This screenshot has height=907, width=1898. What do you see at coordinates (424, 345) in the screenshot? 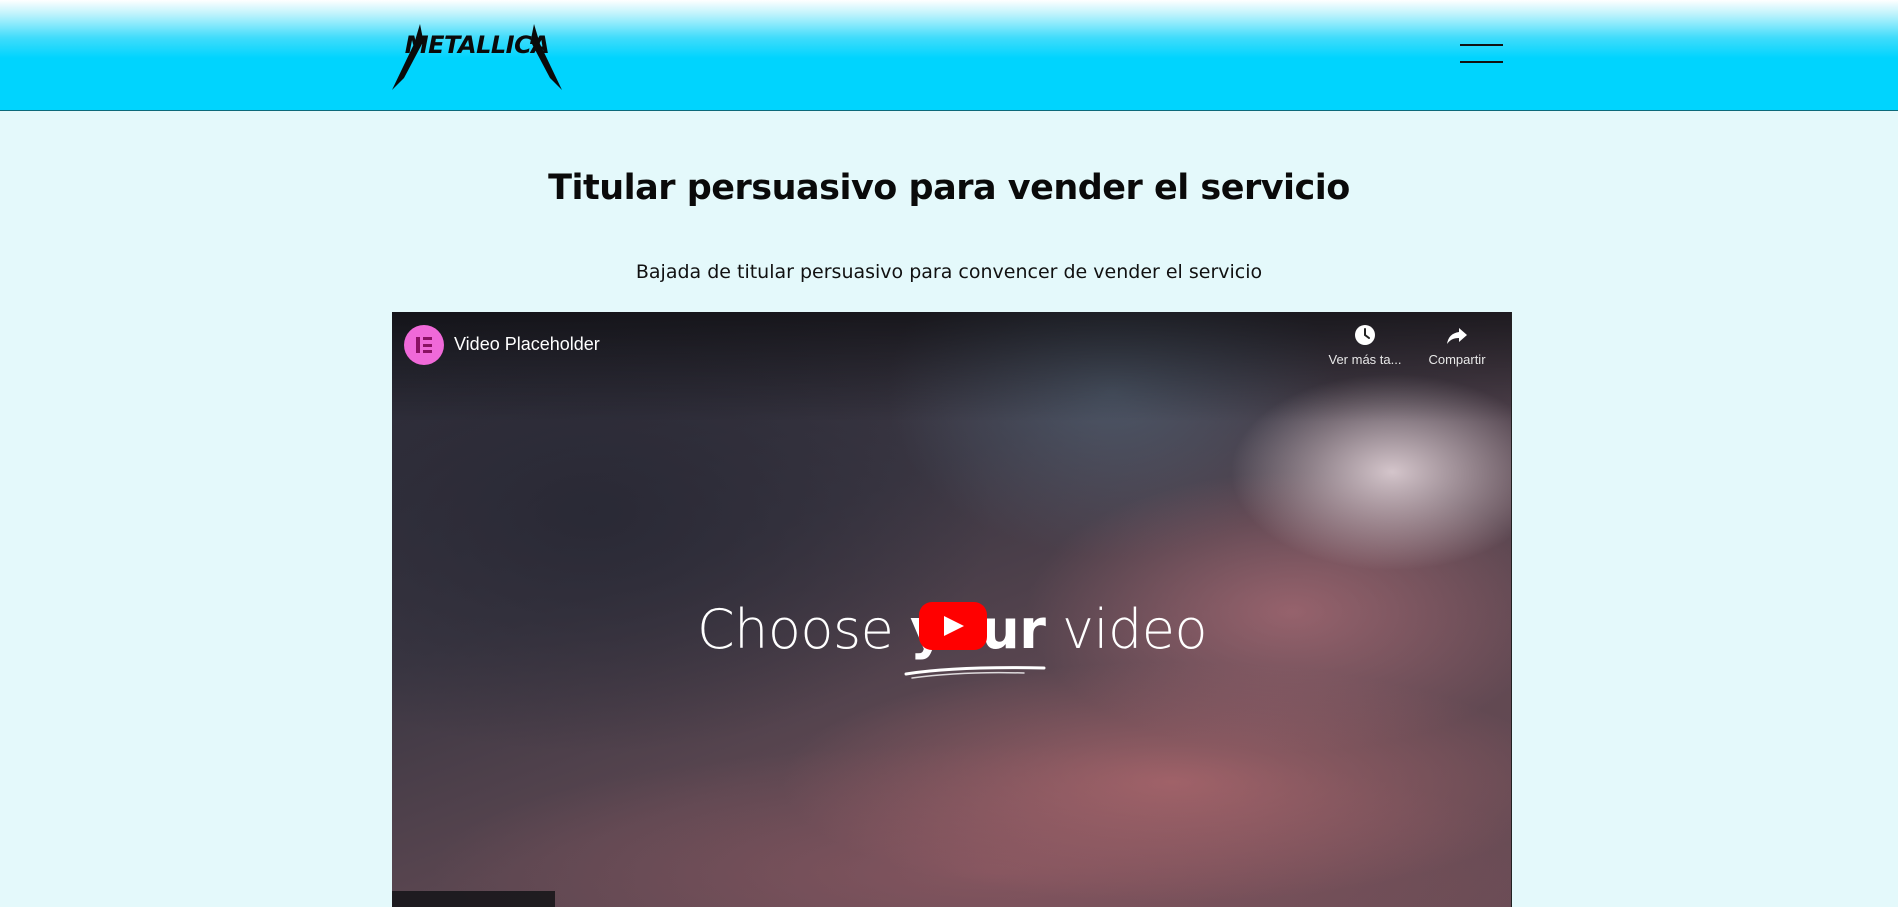
I see `elementor-icon` at bounding box center [424, 345].